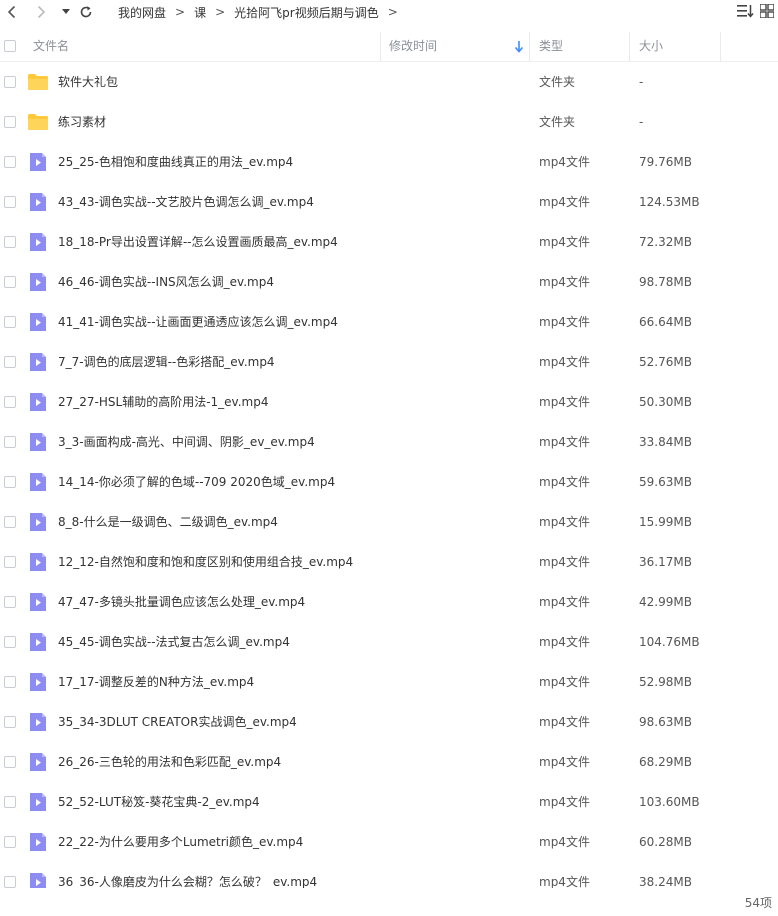 This screenshot has height=916, width=778. What do you see at coordinates (163, 402) in the screenshot?
I see `file-name: 27_27-HSL辅助的高阶用法-1_ev.mp4` at bounding box center [163, 402].